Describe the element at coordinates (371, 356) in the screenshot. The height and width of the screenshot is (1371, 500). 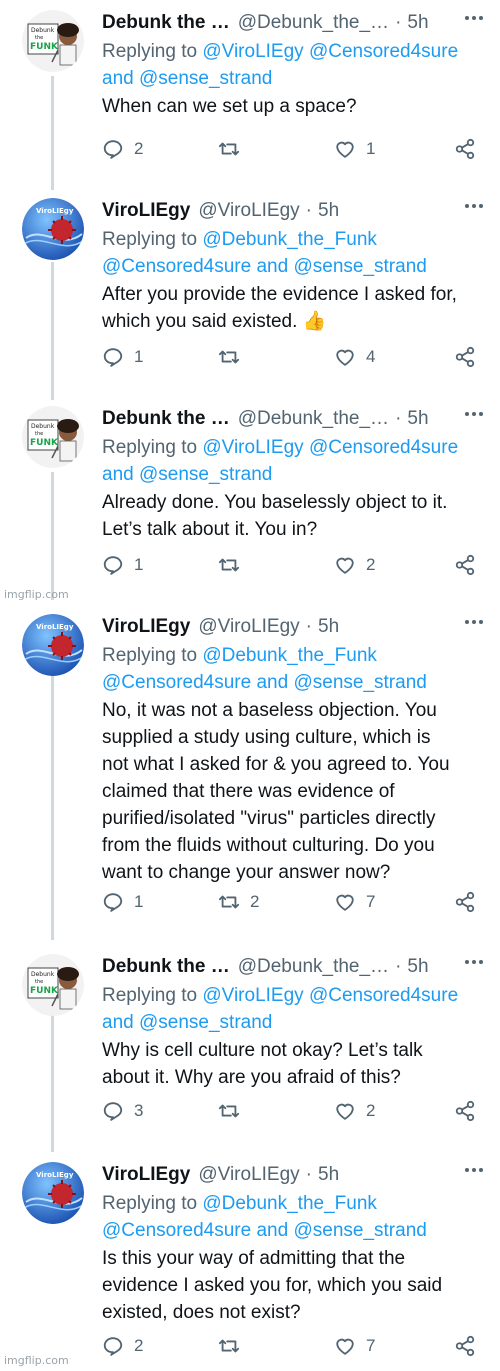
I see `like-count: 4` at that location.